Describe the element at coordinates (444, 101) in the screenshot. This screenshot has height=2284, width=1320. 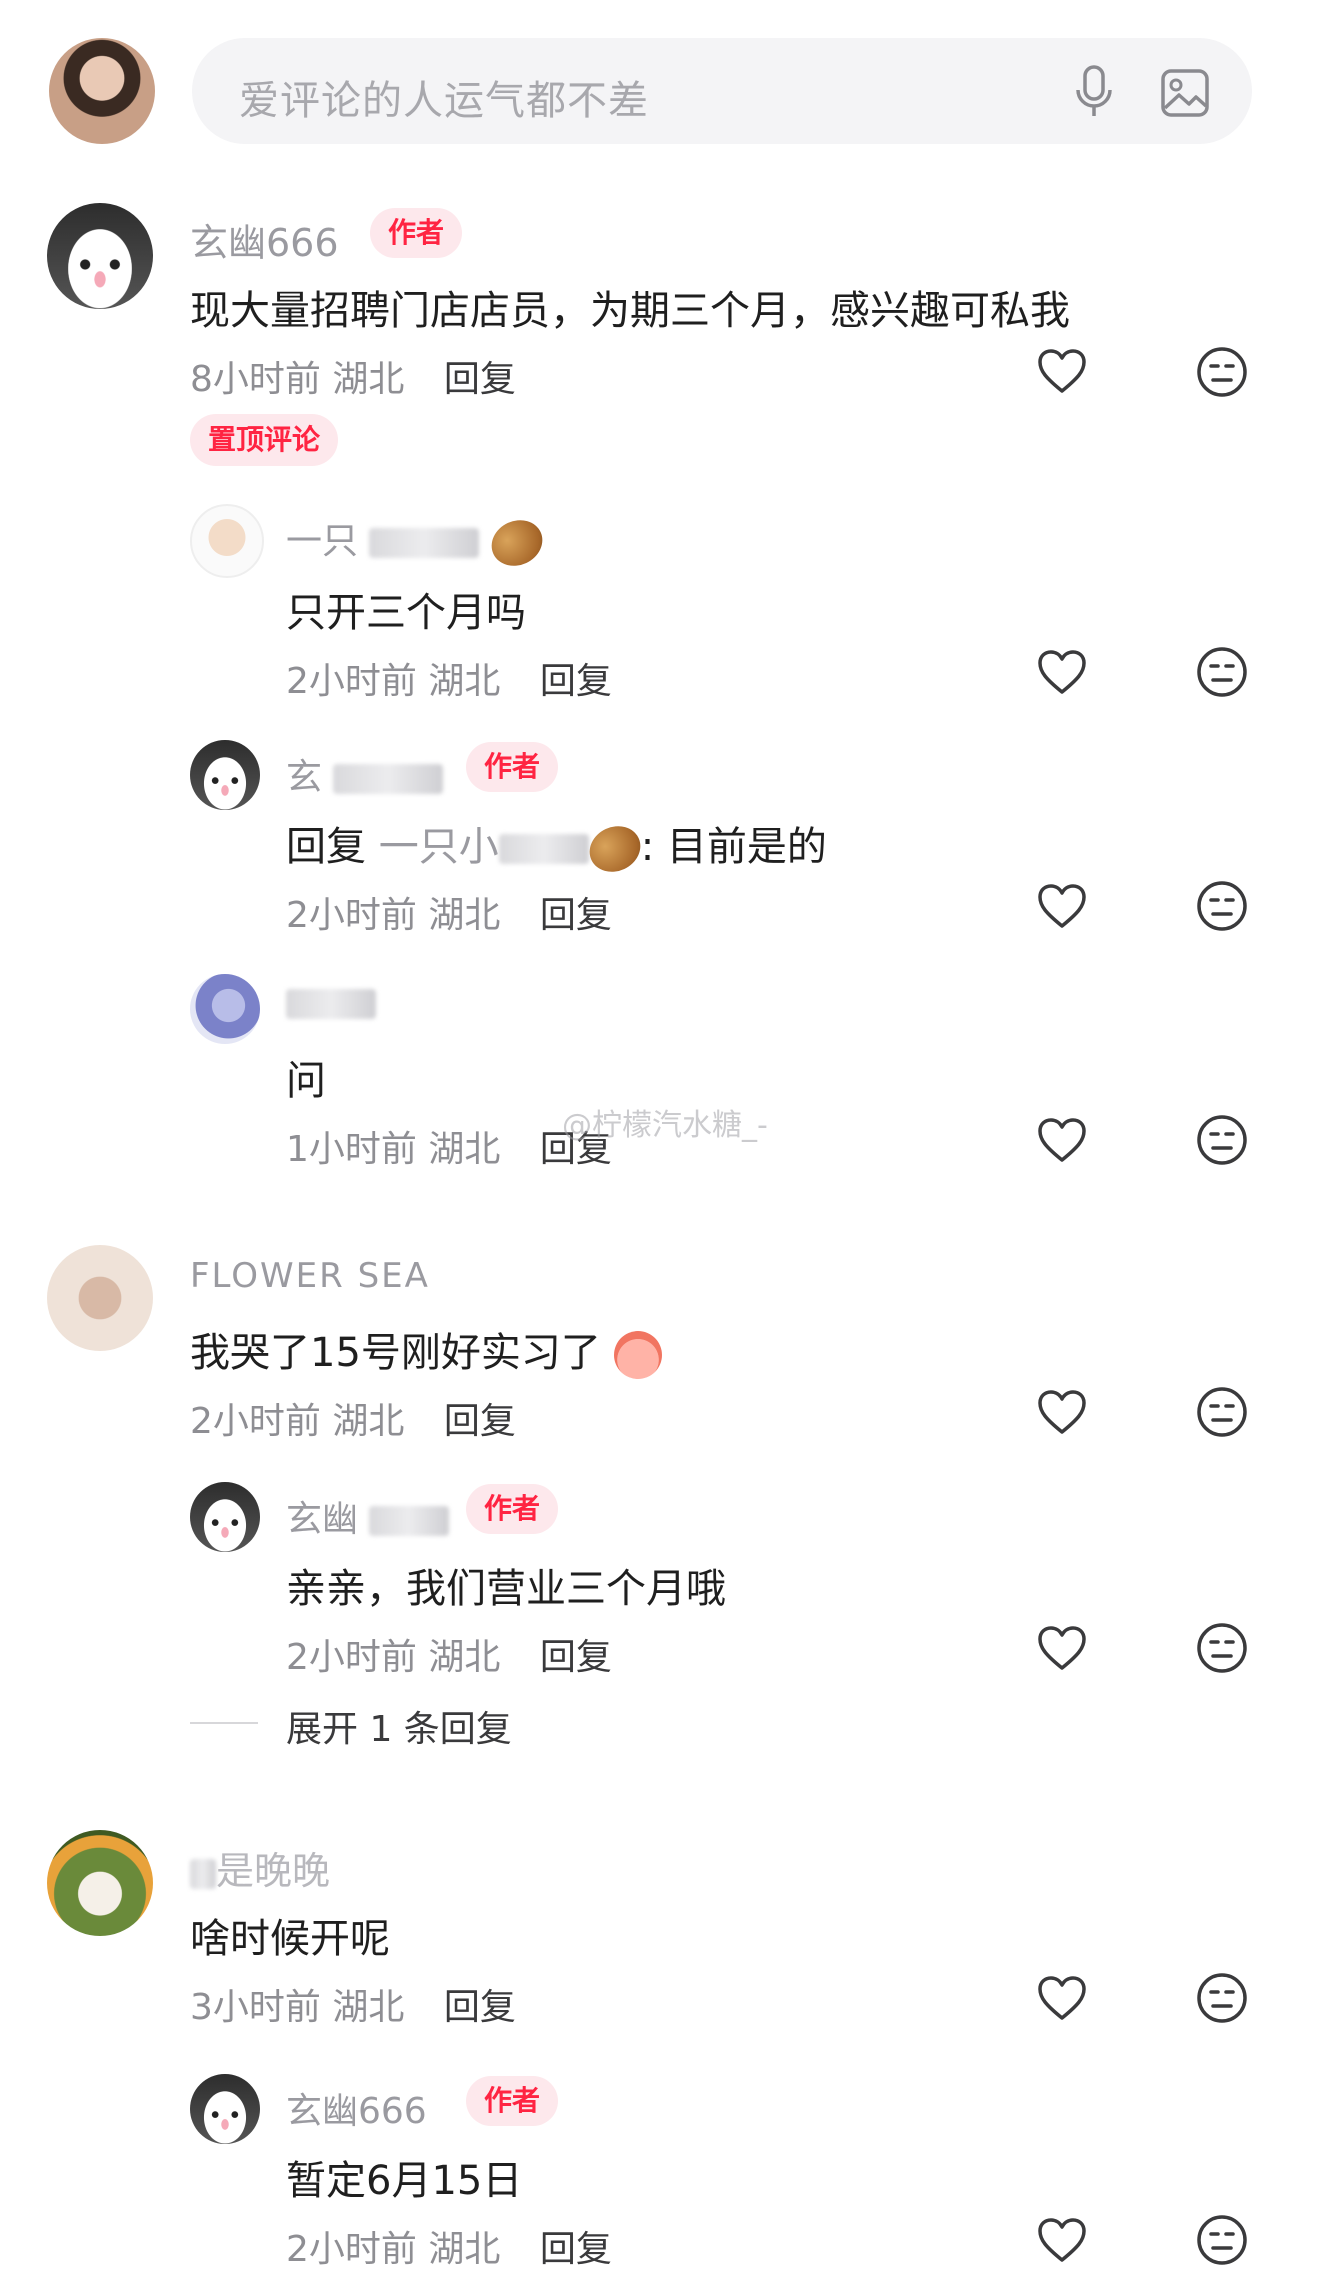
I see `comment-input-placeholder: 爱评论的人运气都不差` at that location.